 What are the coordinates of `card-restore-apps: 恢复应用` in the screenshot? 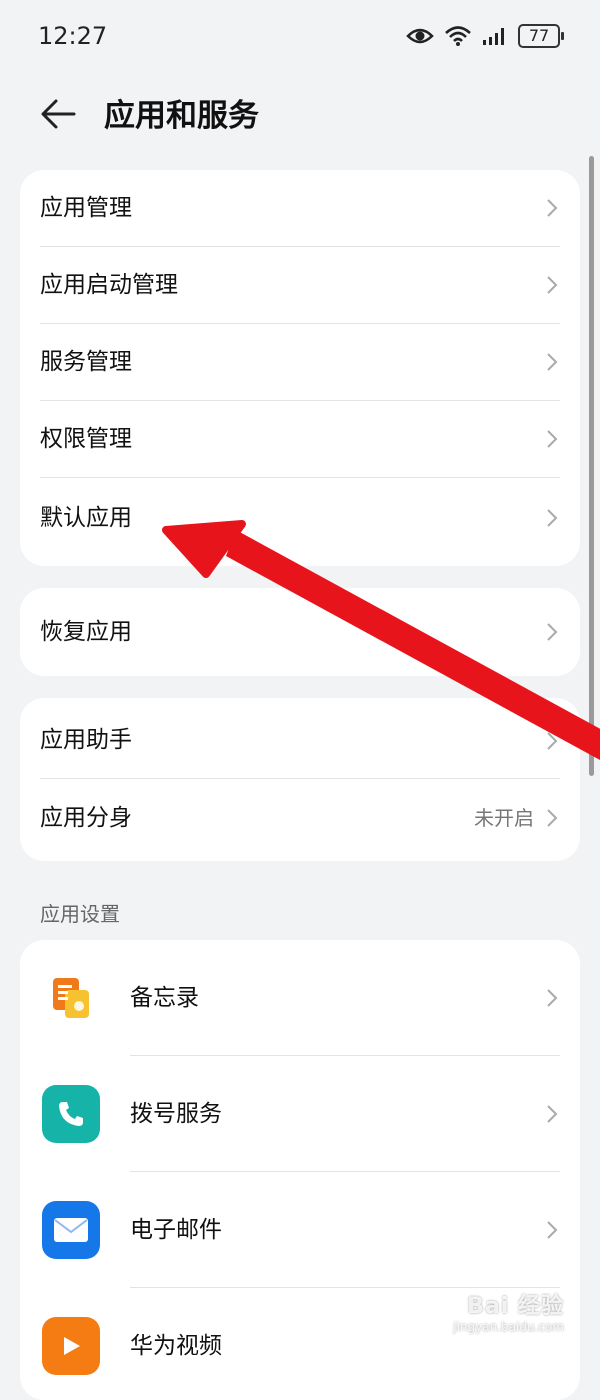 It's located at (300, 632).